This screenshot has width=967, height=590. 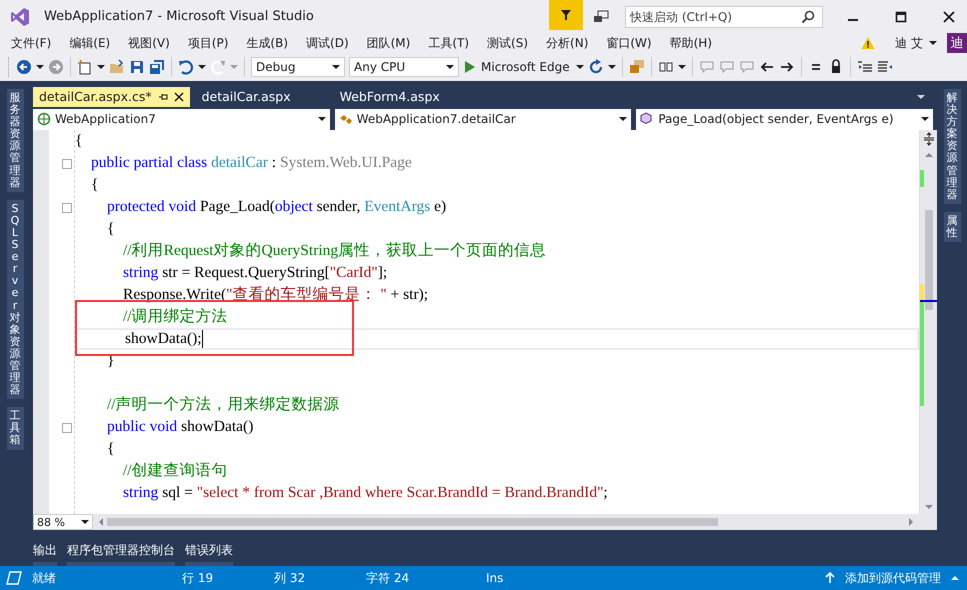 I want to click on quick-launch-field: 快速启动 (Ctrl+Q), so click(x=724, y=17).